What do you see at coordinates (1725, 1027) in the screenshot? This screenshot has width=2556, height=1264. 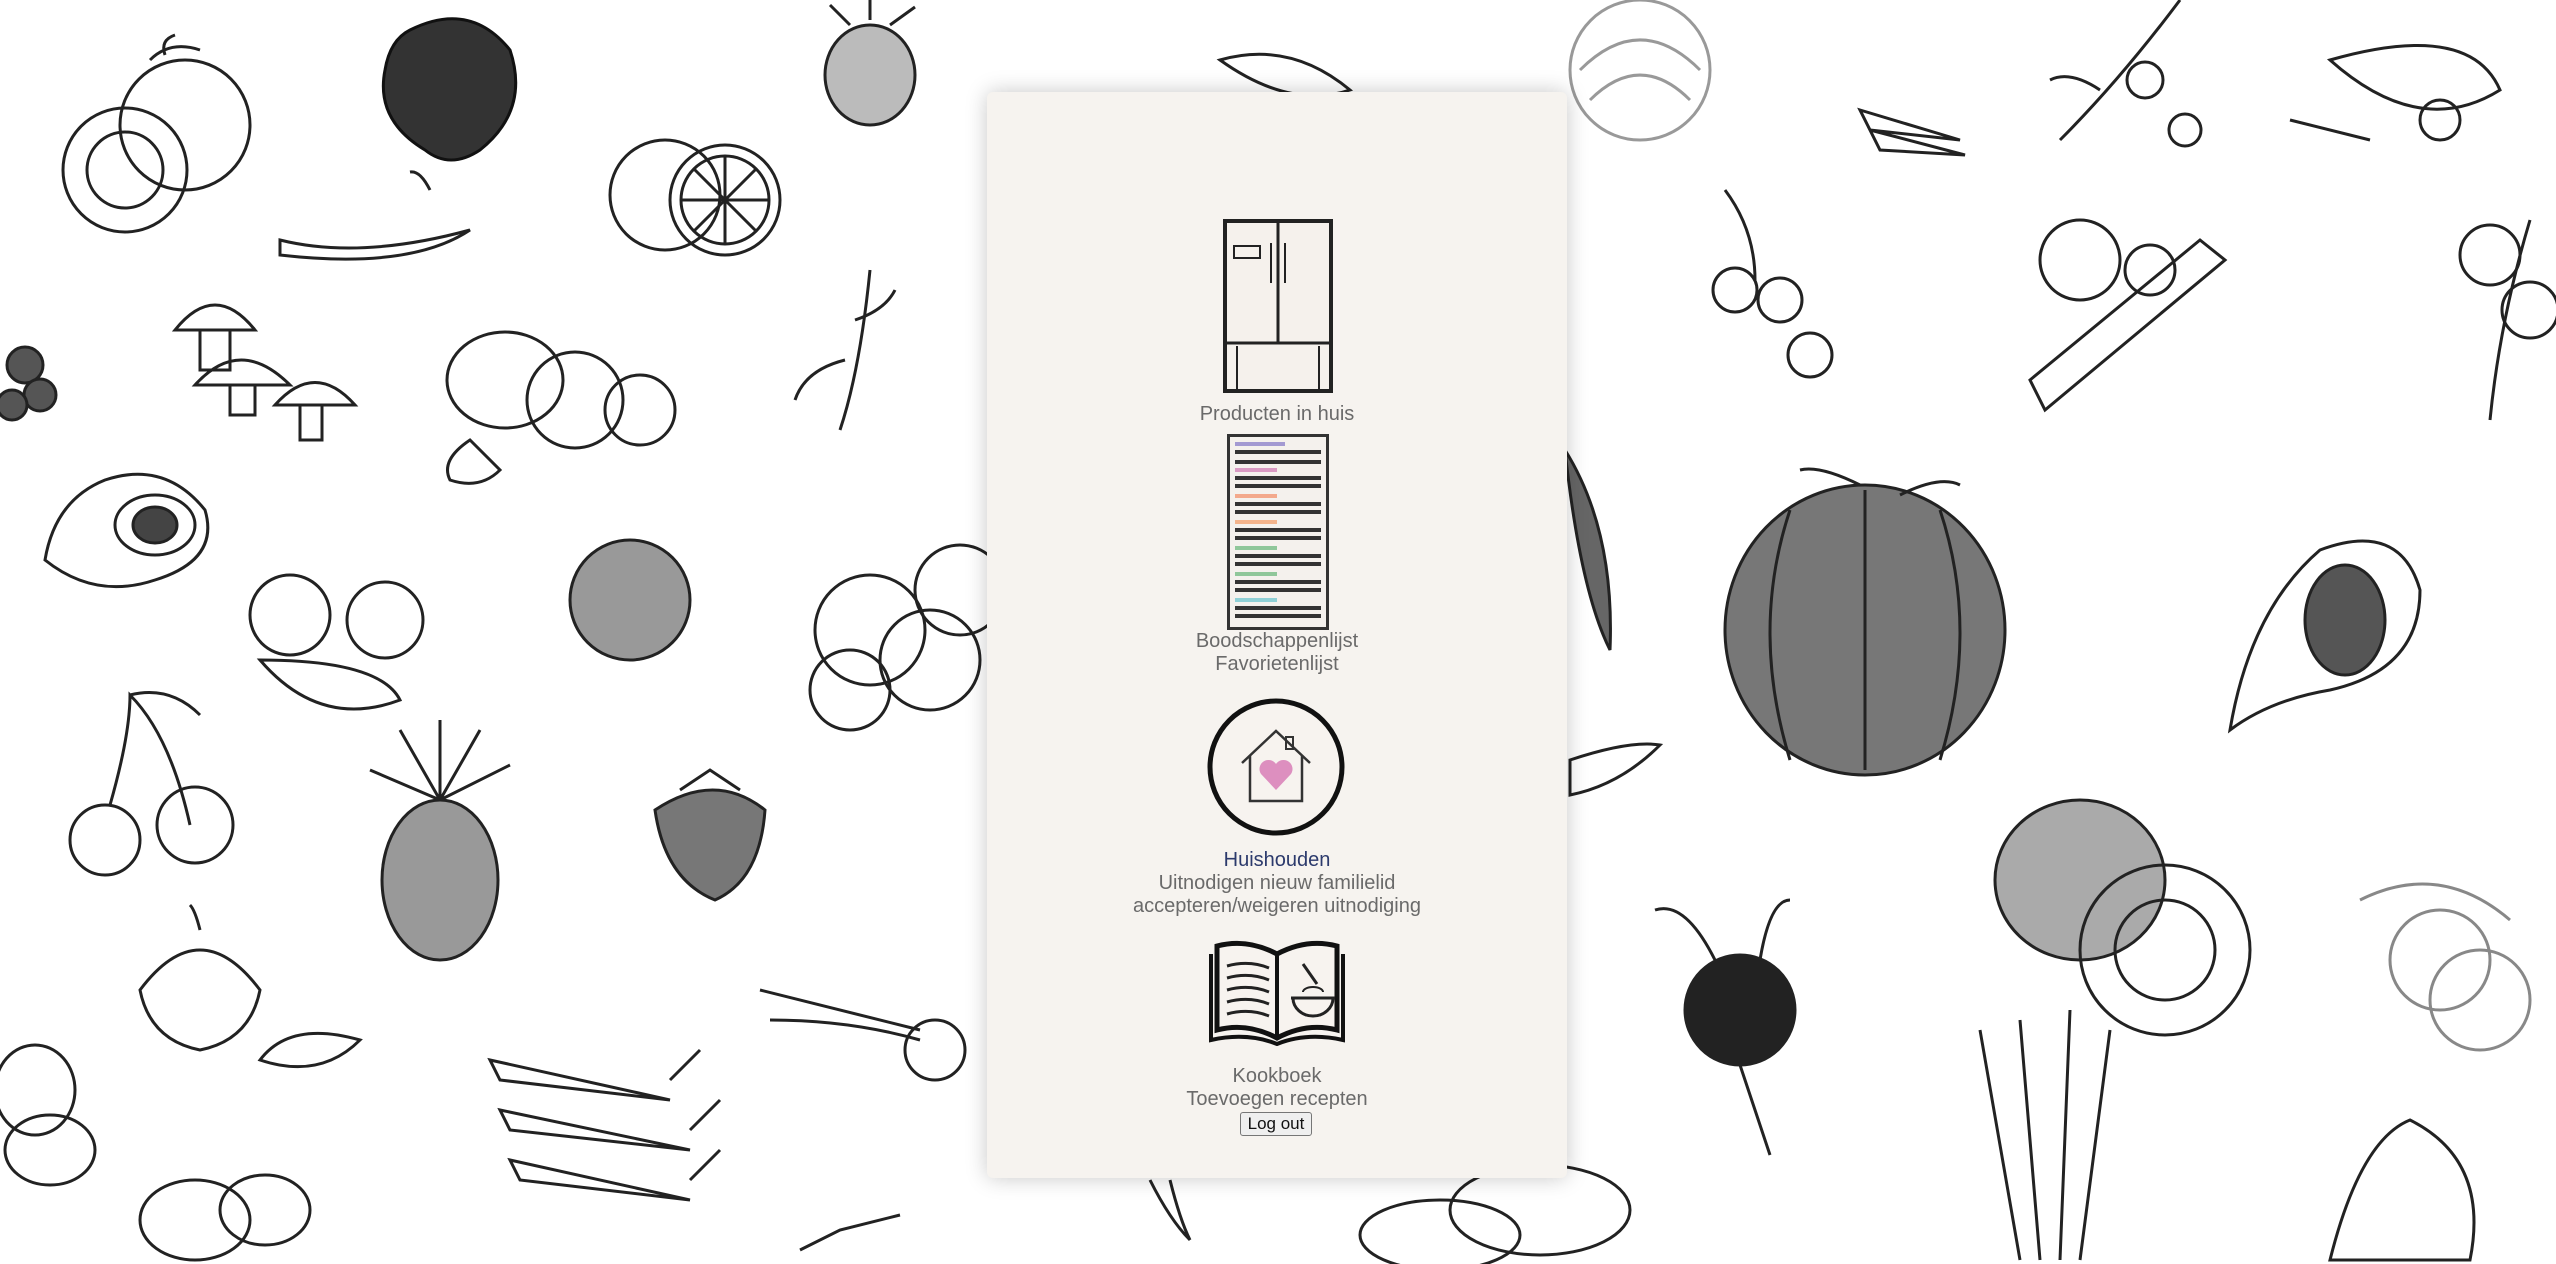 I see `beetroot-drawing` at bounding box center [1725, 1027].